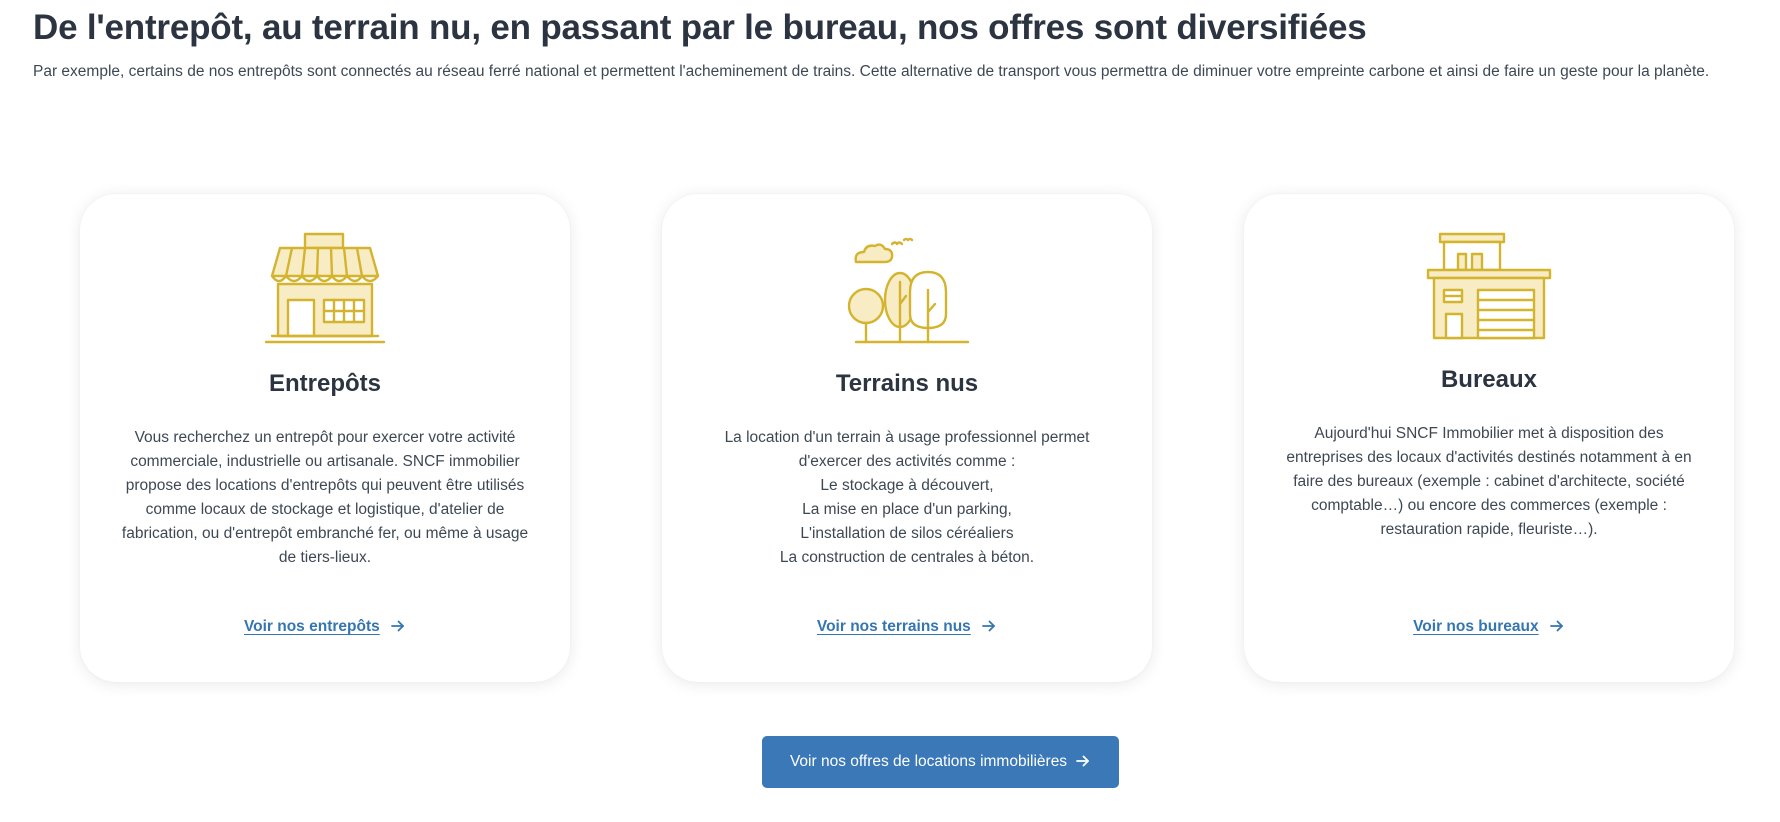  I want to click on trees-icon, so click(908, 290).